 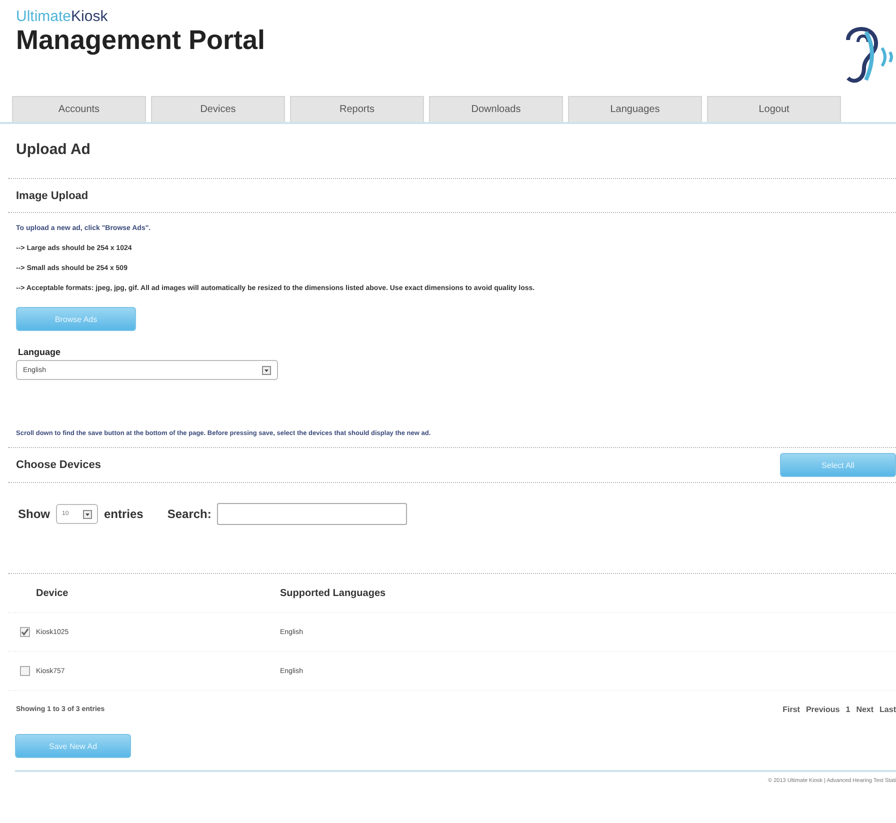 What do you see at coordinates (40, 352) in the screenshot?
I see `language-label: Language` at bounding box center [40, 352].